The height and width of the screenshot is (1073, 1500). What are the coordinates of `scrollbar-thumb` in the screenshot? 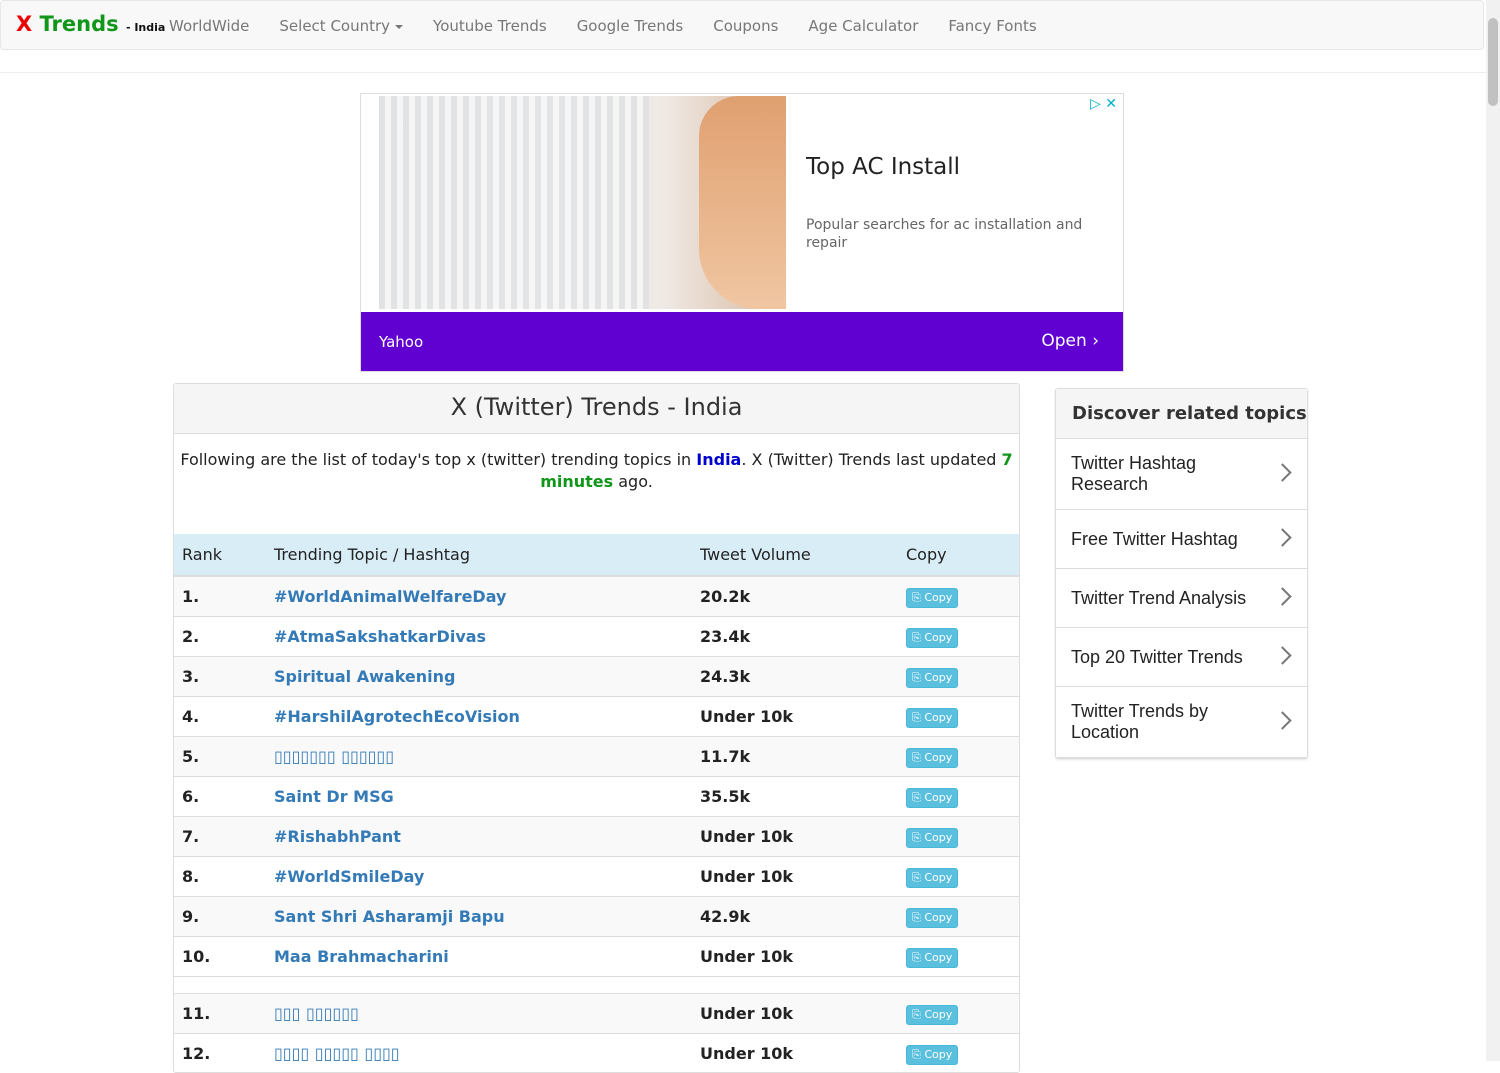 It's located at (1493, 62).